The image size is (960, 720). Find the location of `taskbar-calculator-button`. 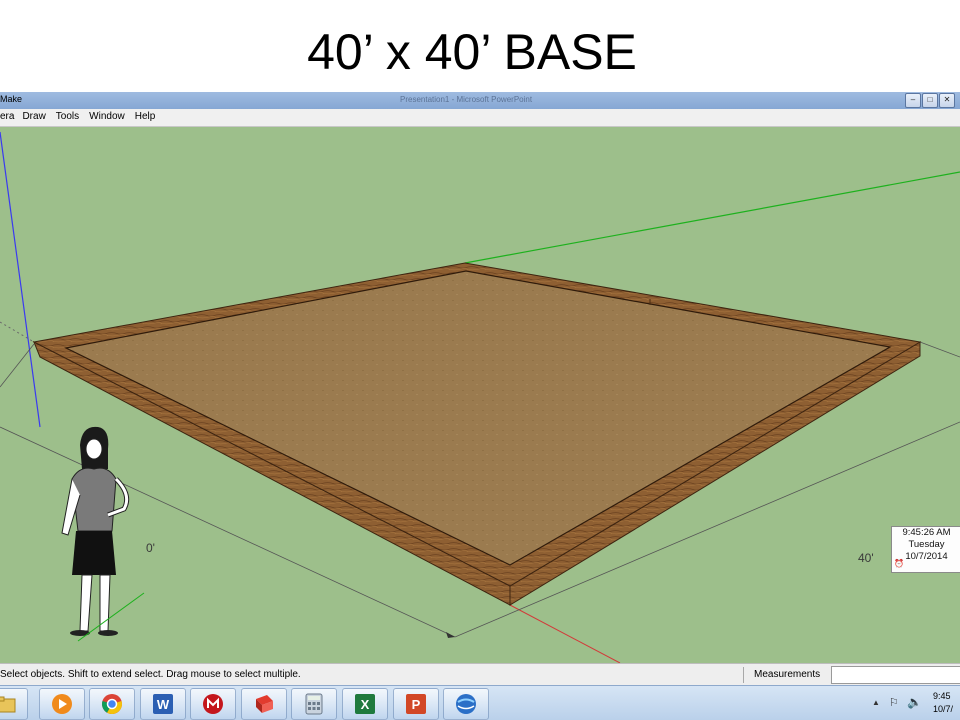

taskbar-calculator-button is located at coordinates (314, 704).